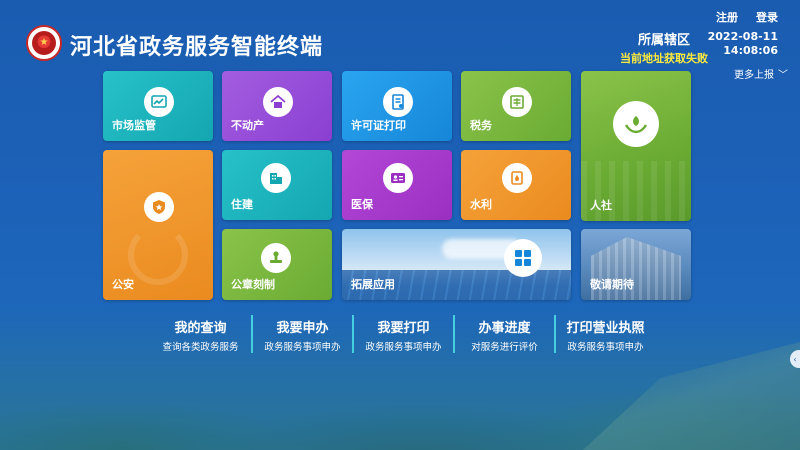  What do you see at coordinates (636, 124) in the screenshot?
I see `hands-leaf-icon` at bounding box center [636, 124].